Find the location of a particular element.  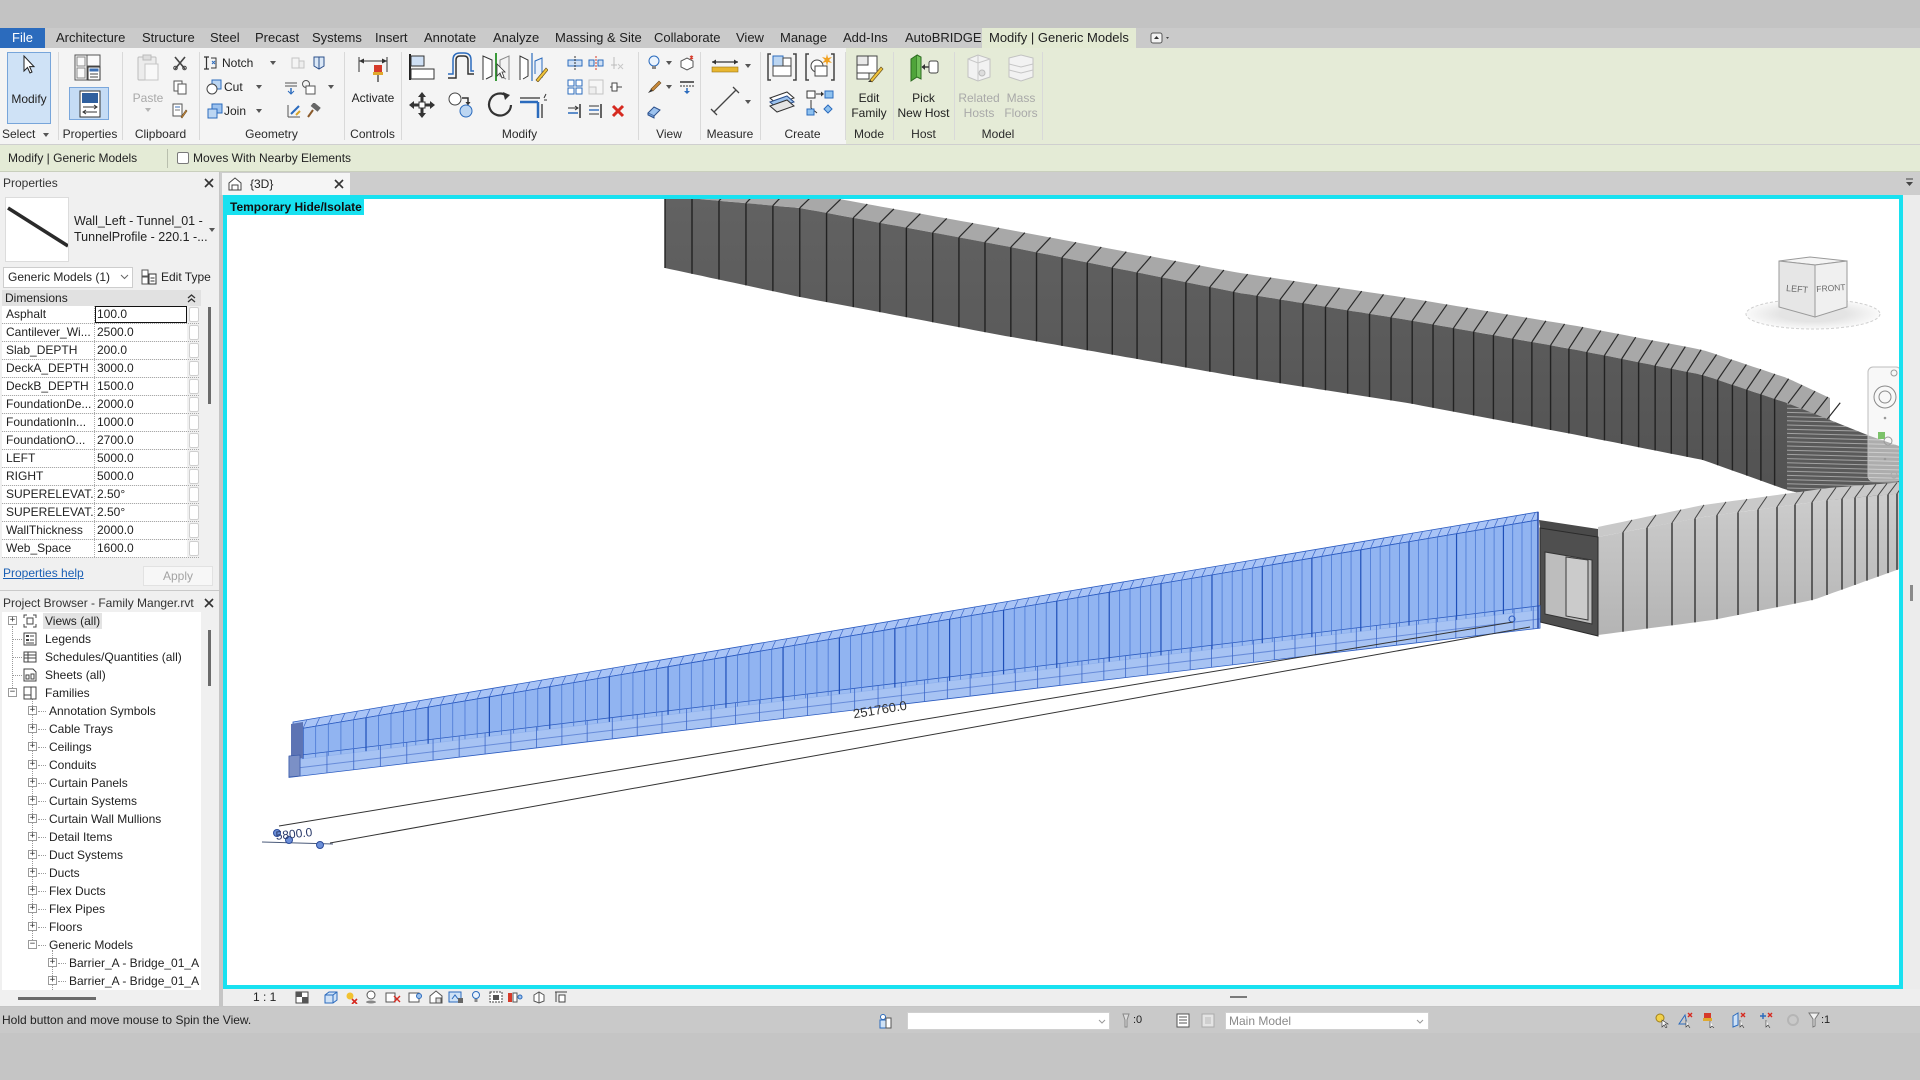

visual-style-icon is located at coordinates (331, 997).